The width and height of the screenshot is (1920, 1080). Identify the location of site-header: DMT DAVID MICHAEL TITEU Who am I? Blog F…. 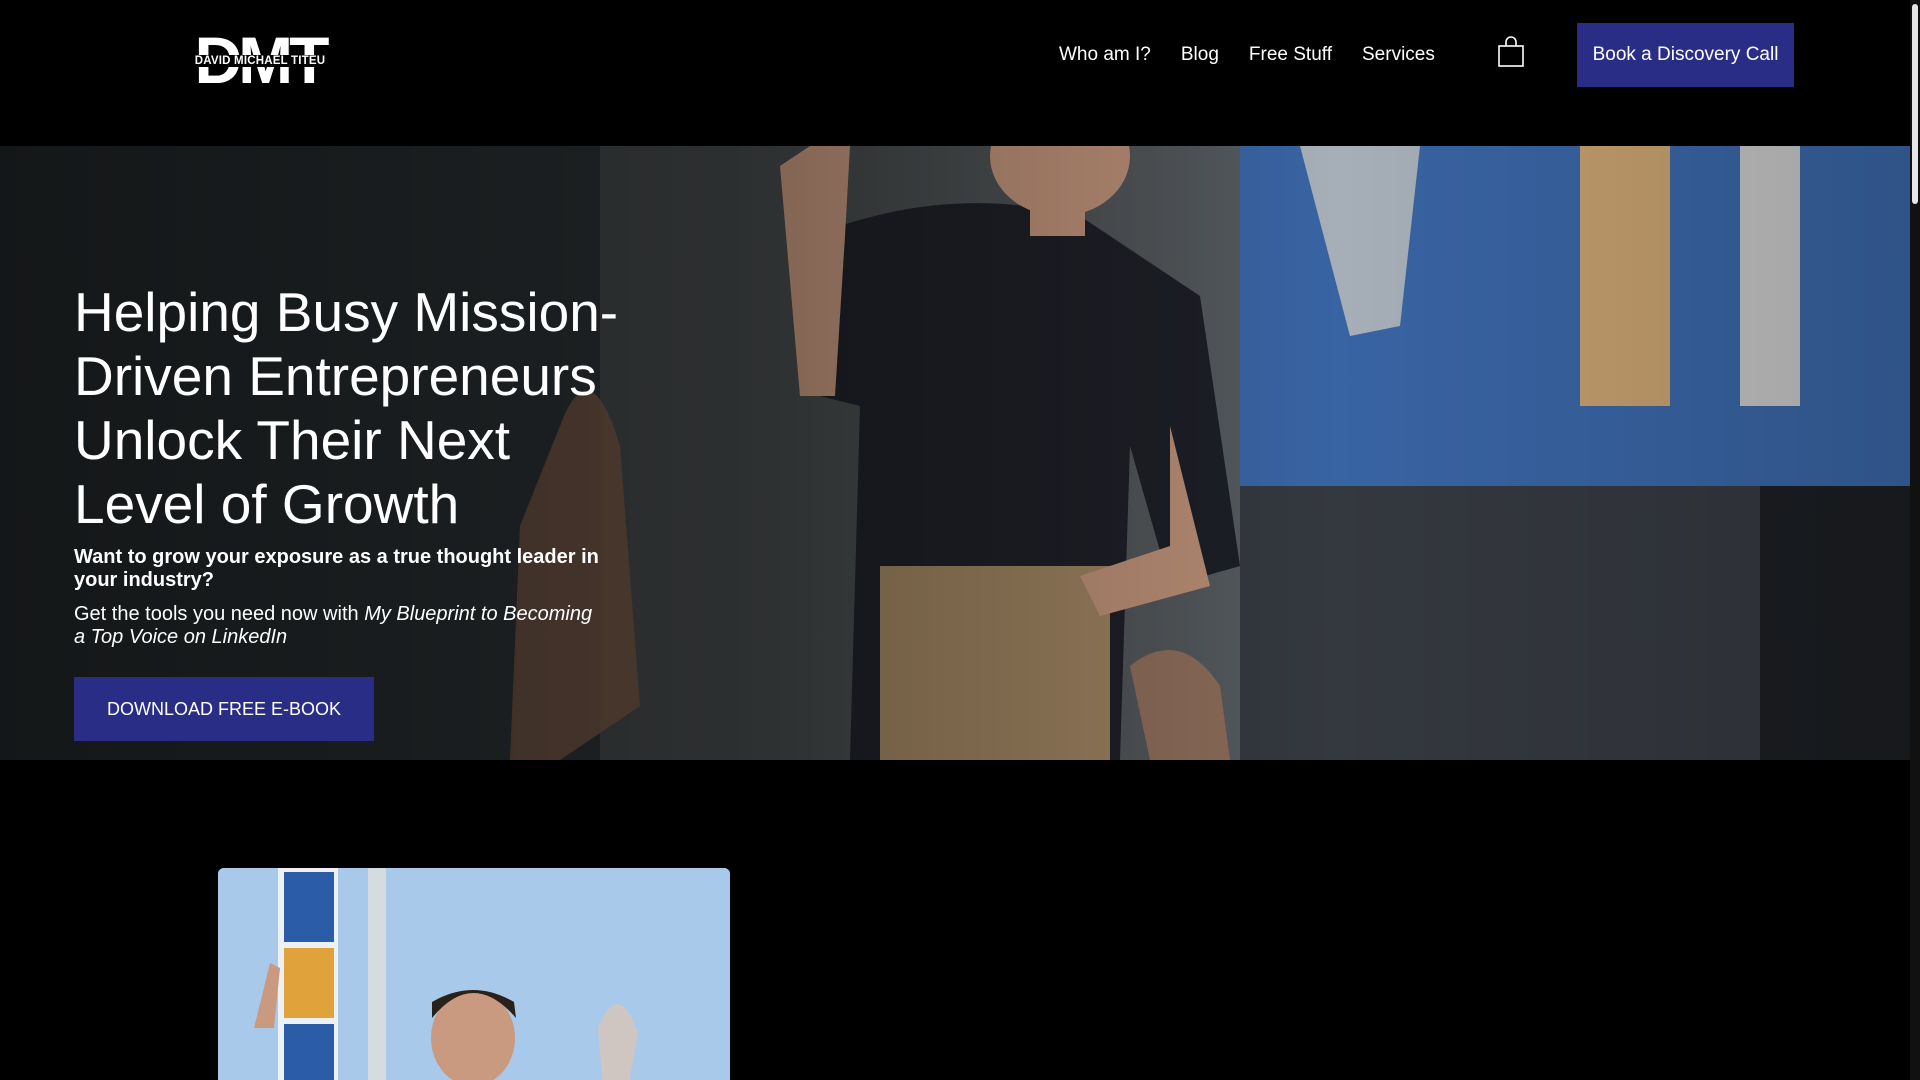
(955, 73).